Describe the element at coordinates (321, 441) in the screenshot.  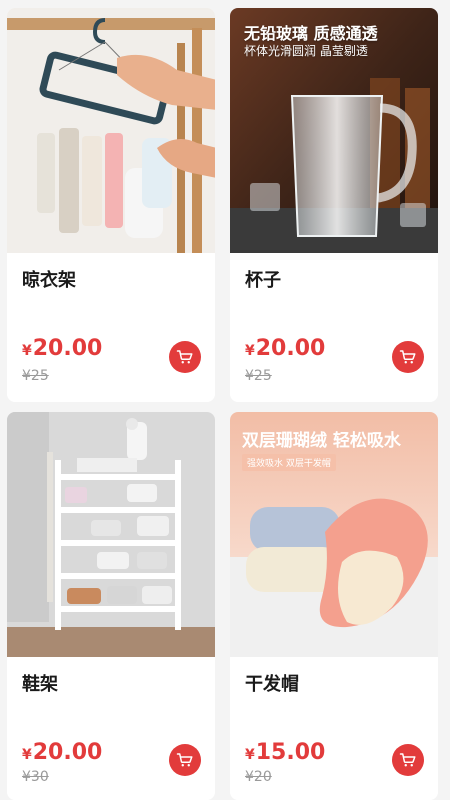
I see `banner-headline: 双层珊瑚绒 轻松吸水` at that location.